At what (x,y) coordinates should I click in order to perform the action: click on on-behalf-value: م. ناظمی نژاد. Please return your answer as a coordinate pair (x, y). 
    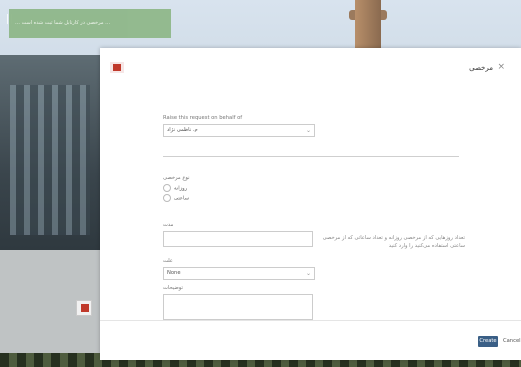
    Looking at the image, I should click on (182, 130).